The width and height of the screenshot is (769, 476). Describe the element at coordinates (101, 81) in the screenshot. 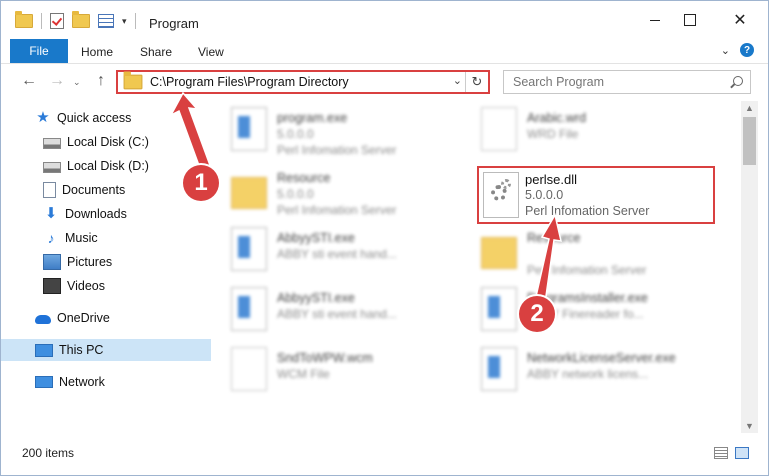

I see `up-arrow-icon: ↑` at that location.